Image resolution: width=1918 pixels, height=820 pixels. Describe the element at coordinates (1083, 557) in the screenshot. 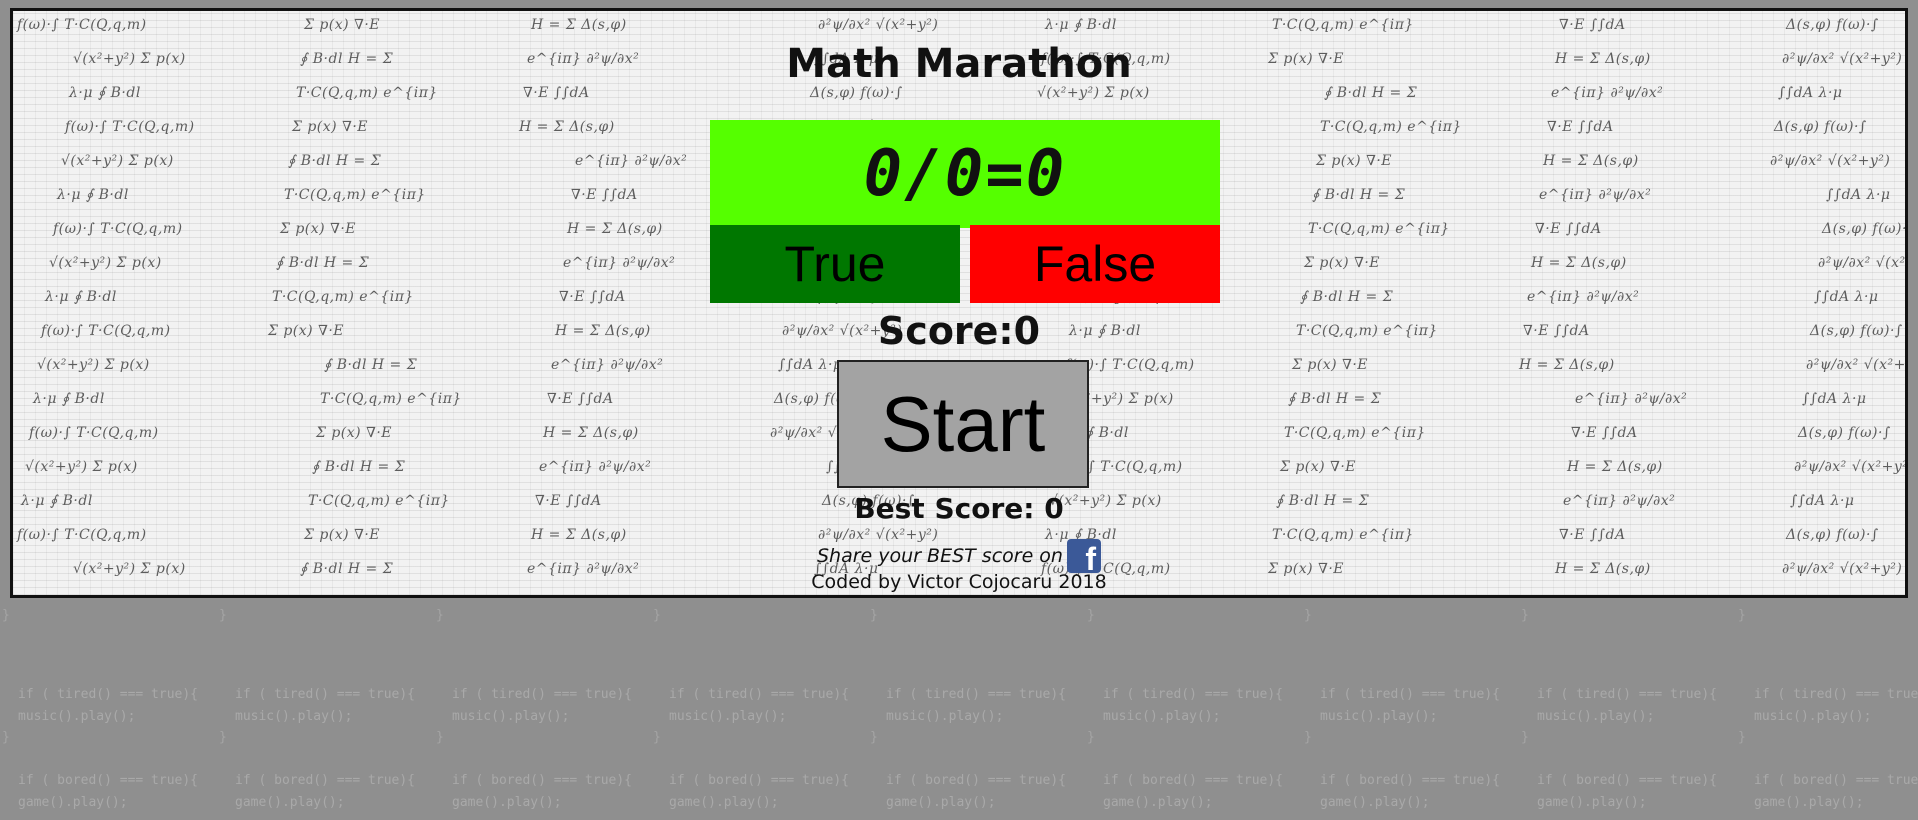

I see `facebook-icon: f` at that location.